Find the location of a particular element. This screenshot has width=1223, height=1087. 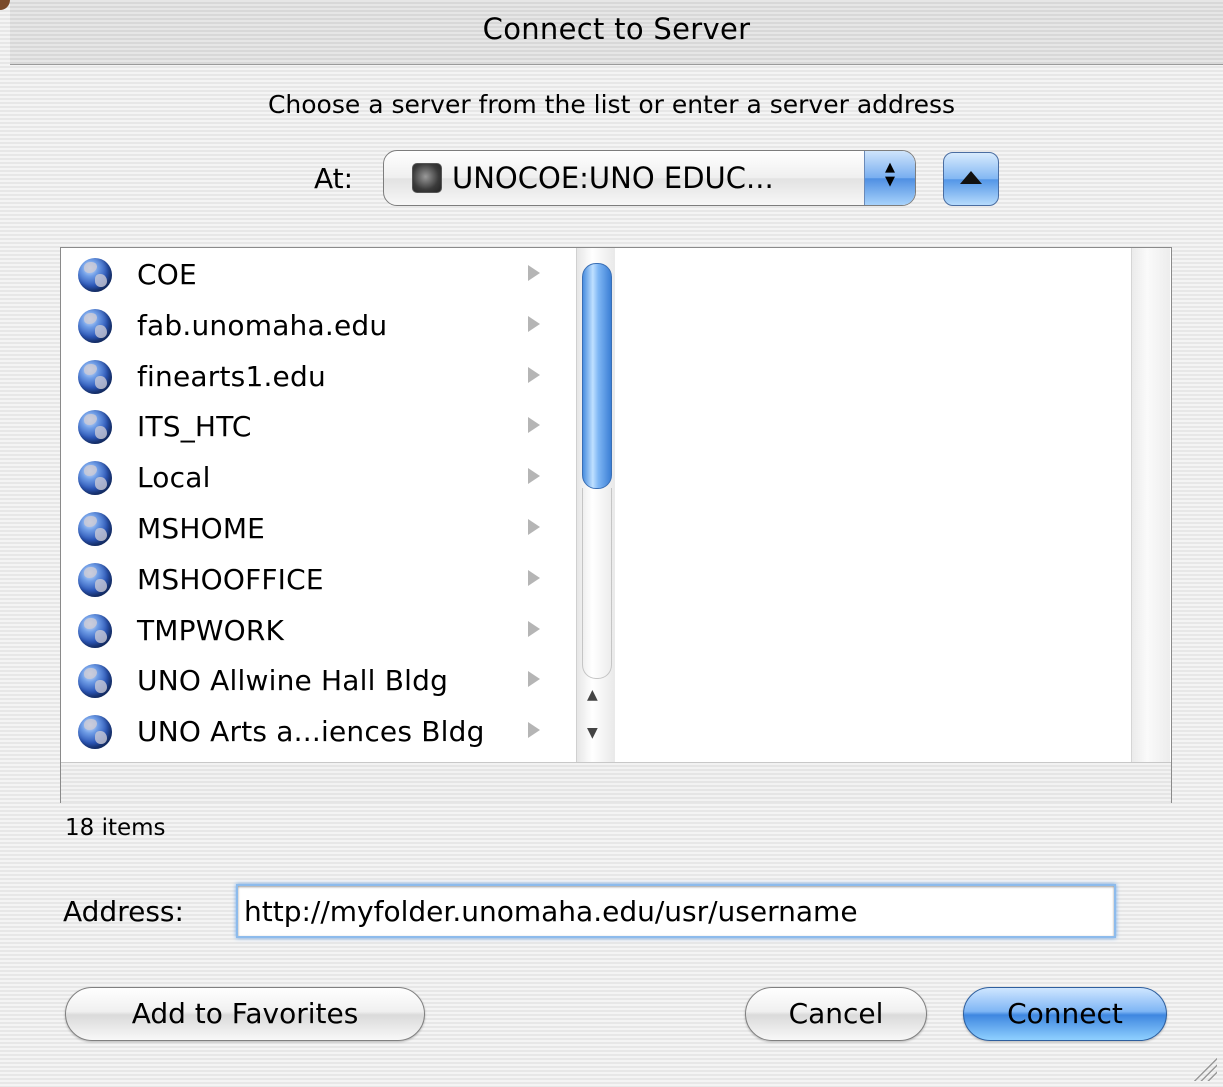

items-count: 18 items is located at coordinates (115, 828).